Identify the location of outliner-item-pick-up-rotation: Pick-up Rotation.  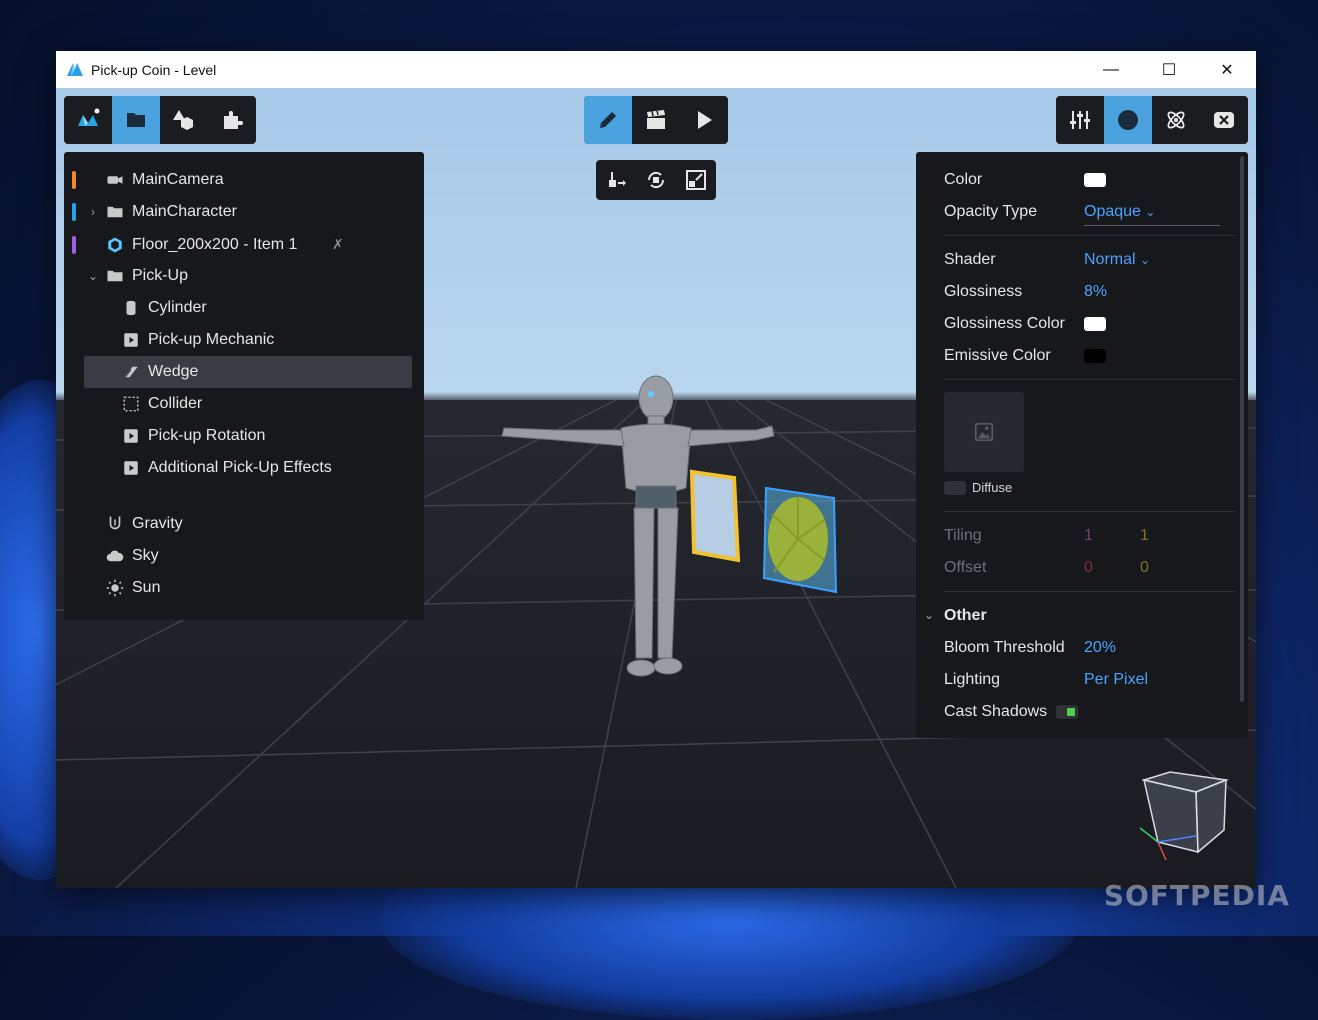
(244, 436).